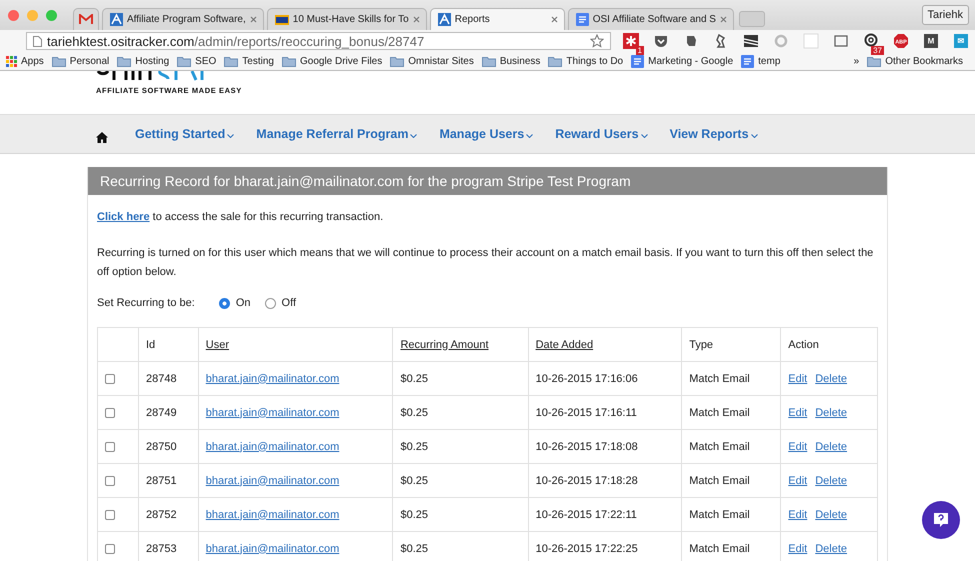 This screenshot has height=561, width=975. I want to click on bookmark: Personal, so click(81, 61).